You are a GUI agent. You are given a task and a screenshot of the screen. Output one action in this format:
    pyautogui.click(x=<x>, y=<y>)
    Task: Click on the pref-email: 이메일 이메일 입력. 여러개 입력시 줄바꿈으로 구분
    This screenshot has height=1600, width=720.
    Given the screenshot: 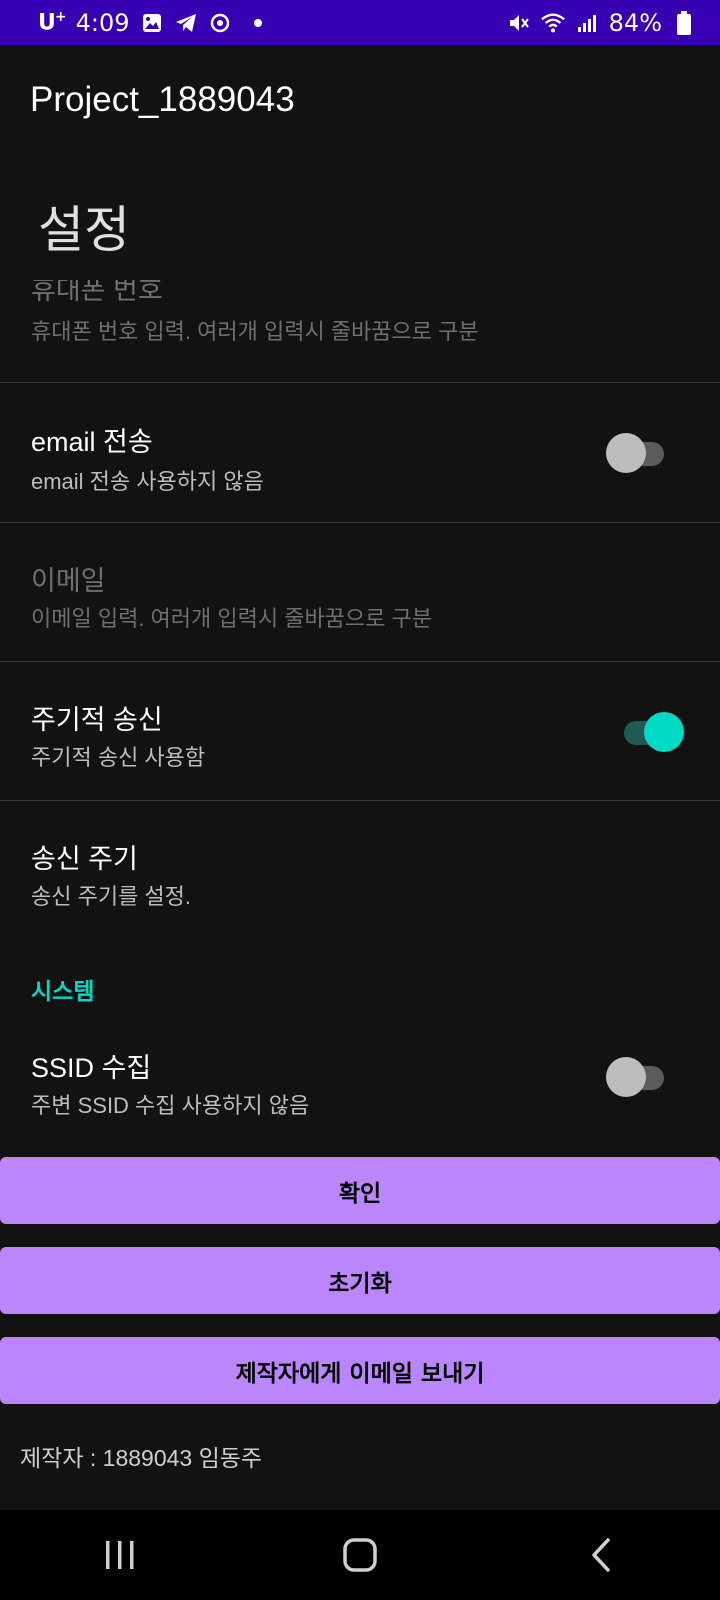 What is the action you would take?
    pyautogui.click(x=360, y=592)
    